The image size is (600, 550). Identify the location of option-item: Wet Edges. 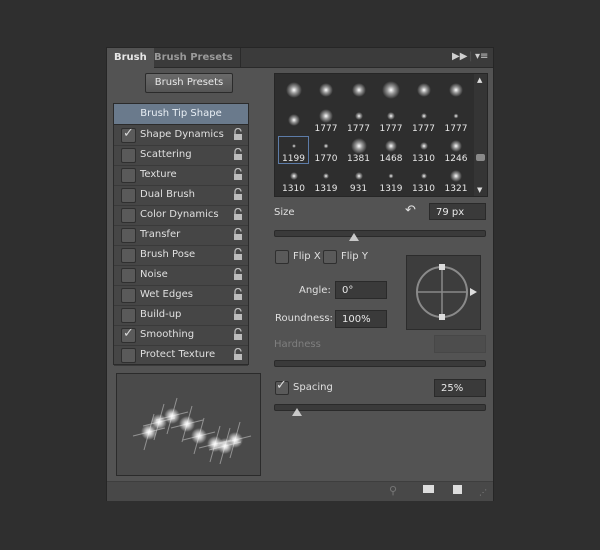
(181, 295).